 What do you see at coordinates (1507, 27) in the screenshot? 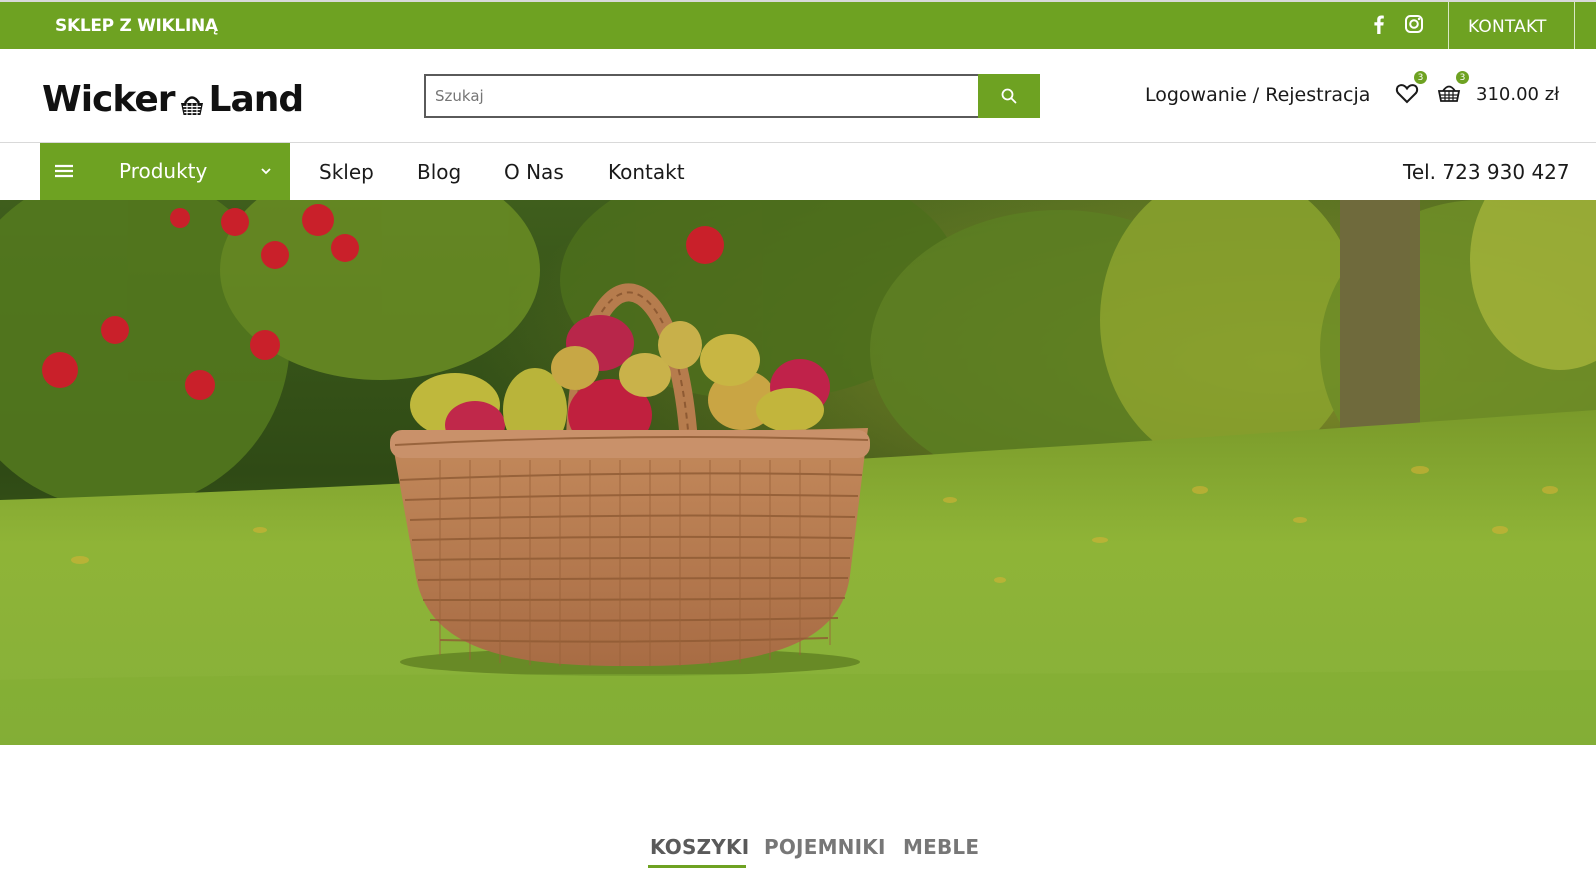
I see `top-contact-link: KONTAKT` at bounding box center [1507, 27].